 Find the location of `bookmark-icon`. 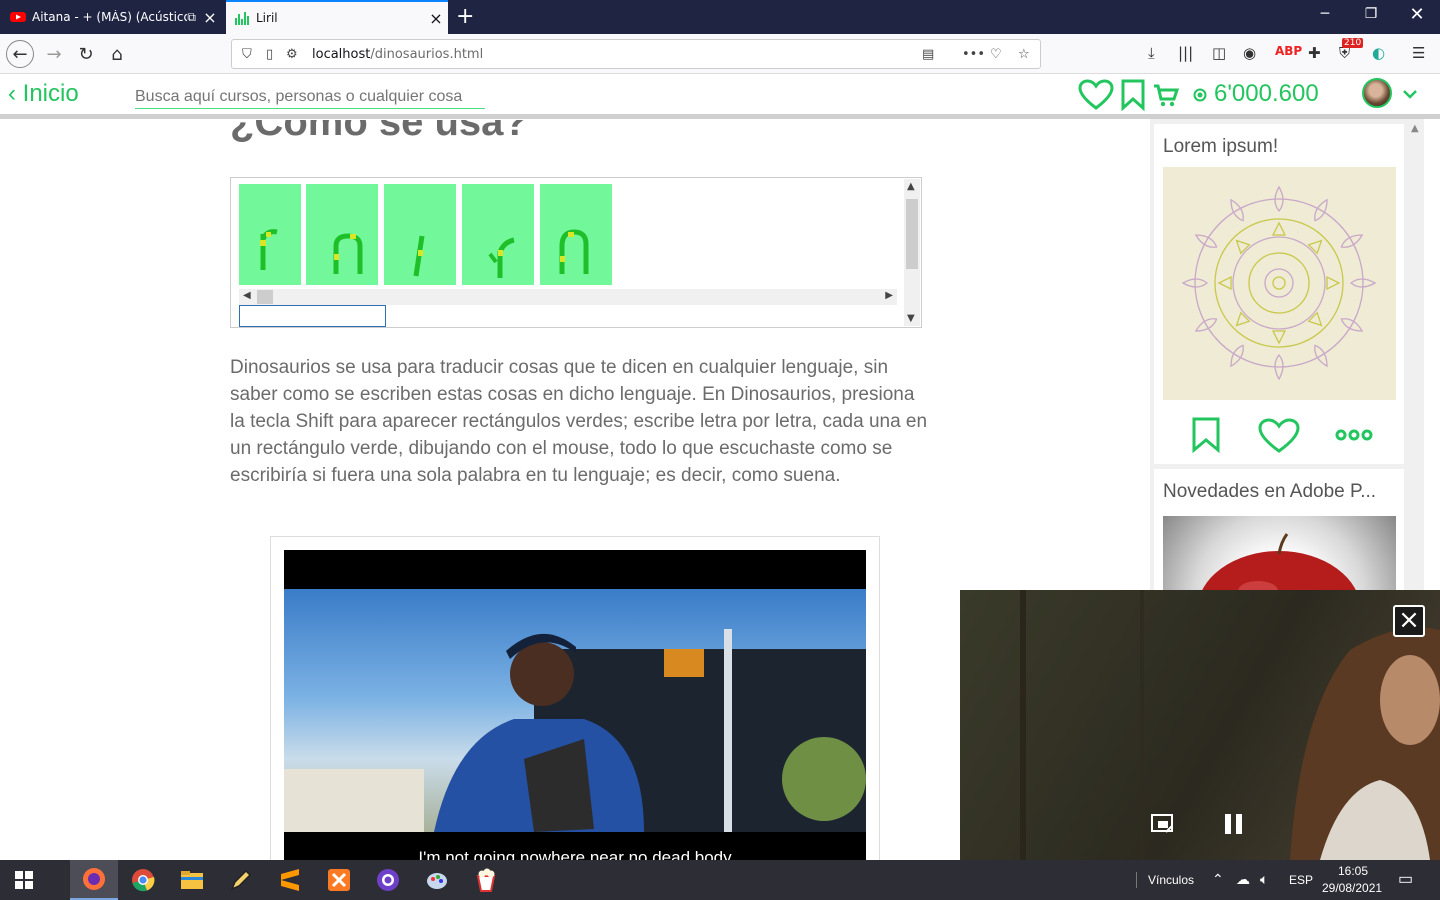

bookmark-icon is located at coordinates (1206, 435).